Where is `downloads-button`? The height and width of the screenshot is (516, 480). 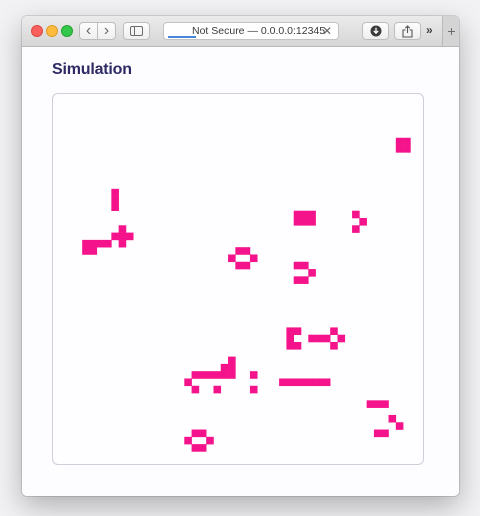
downloads-button is located at coordinates (375, 31).